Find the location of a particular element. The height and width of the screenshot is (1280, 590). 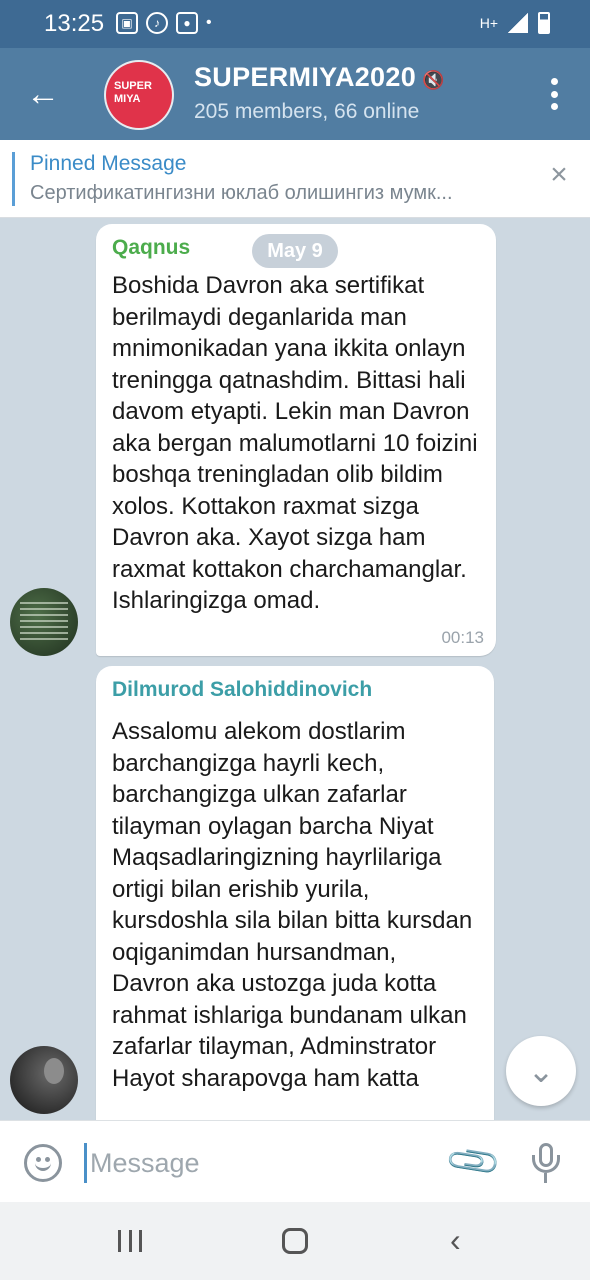

network-type: H+ is located at coordinates (488, 23).